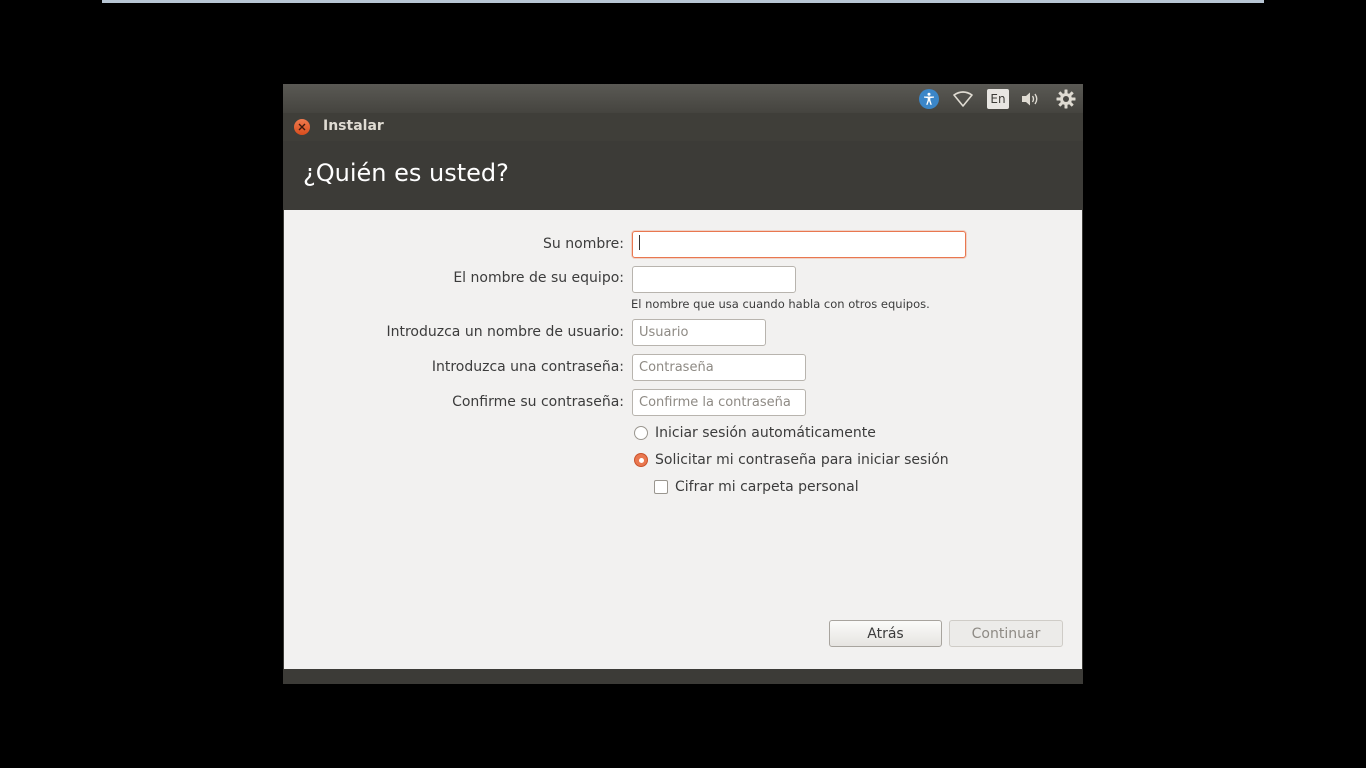  I want to click on close-button, so click(302, 127).